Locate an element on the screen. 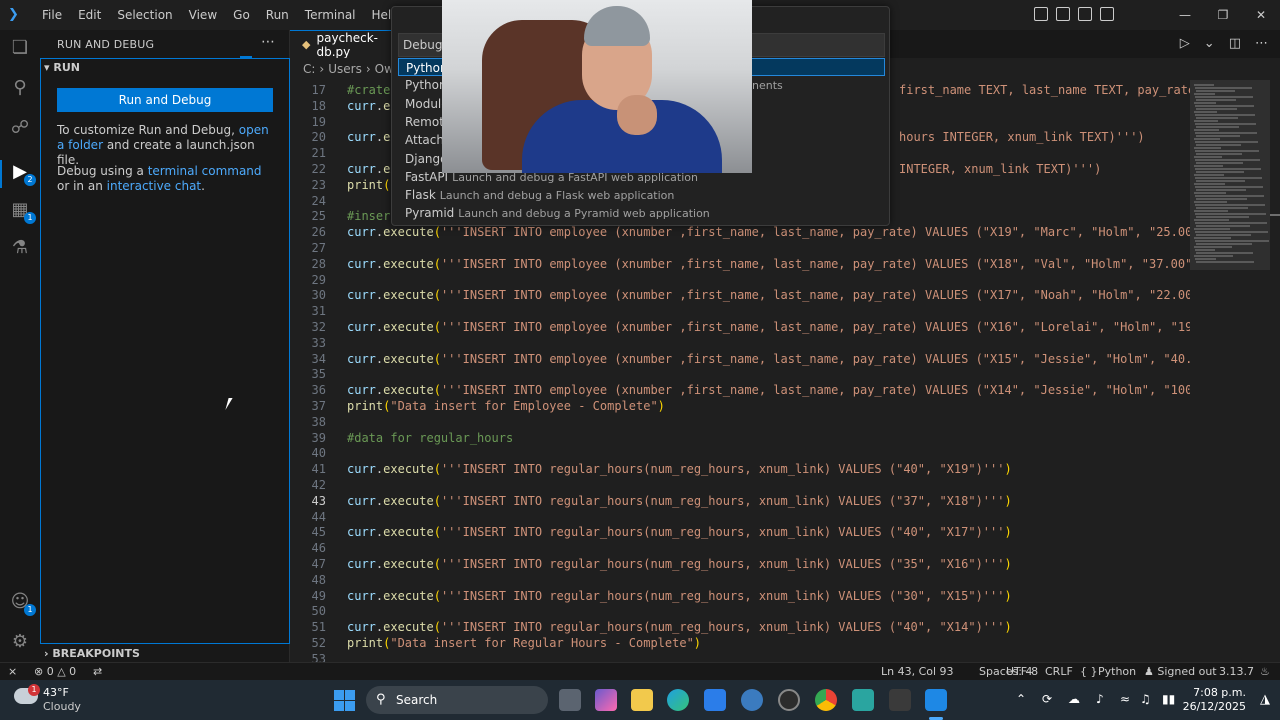  menu-selection: Selection is located at coordinates (144, 15).